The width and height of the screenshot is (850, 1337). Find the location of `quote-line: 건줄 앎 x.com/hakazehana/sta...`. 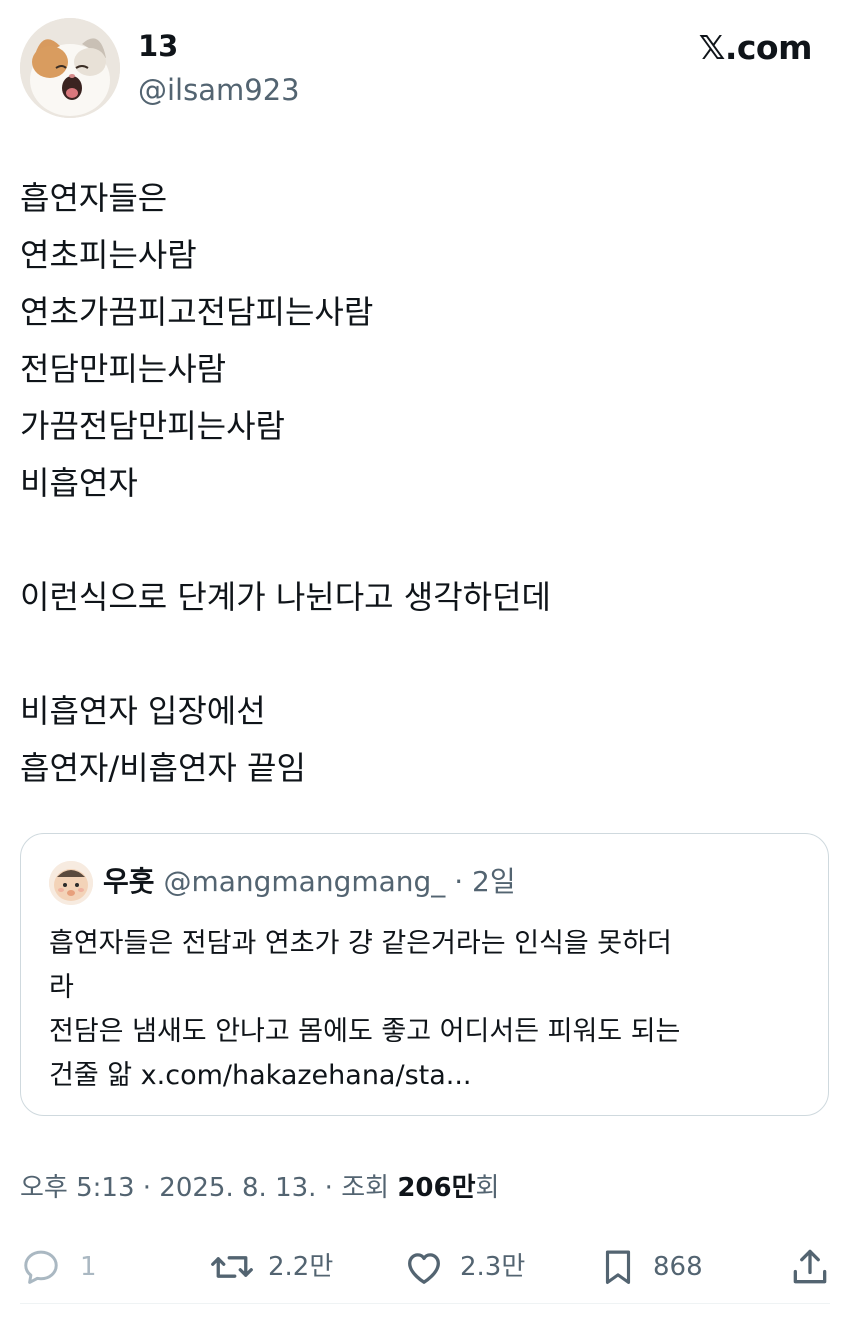

quote-line: 건줄 앎 x.com/hakazehana/sta... is located at coordinates (260, 1075).